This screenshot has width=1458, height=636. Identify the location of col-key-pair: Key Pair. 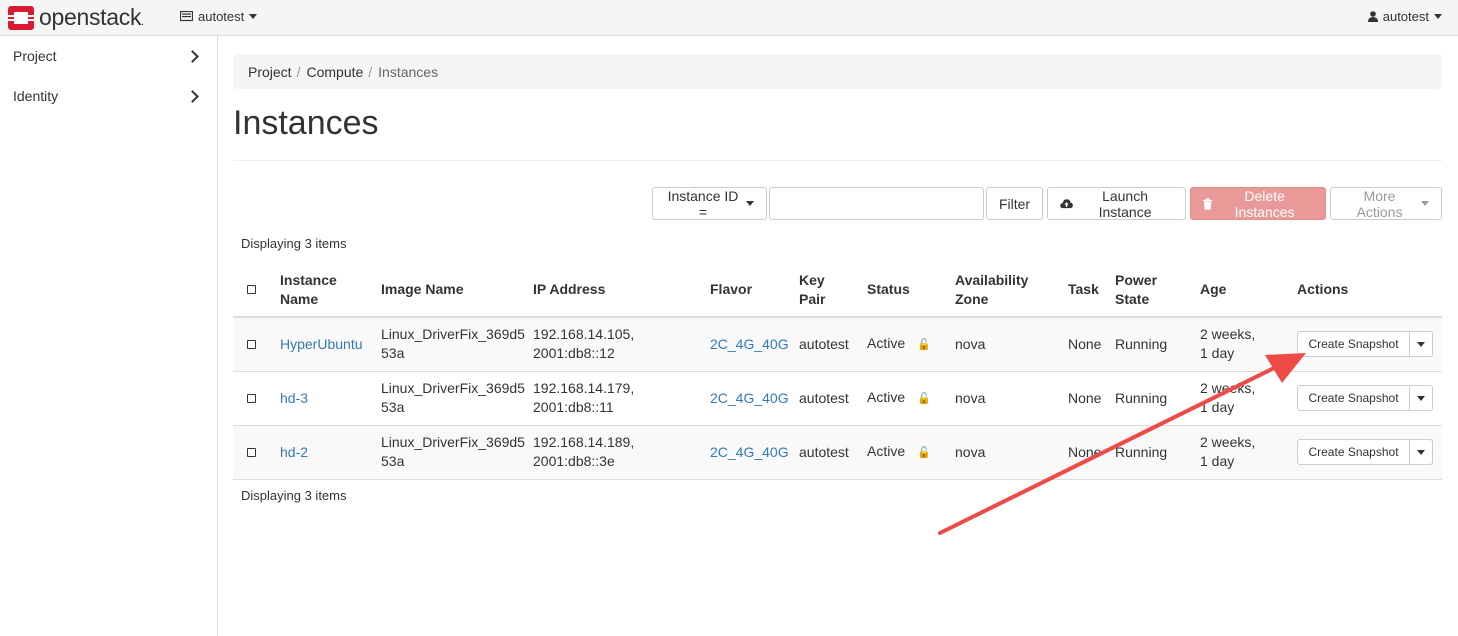
(833, 290).